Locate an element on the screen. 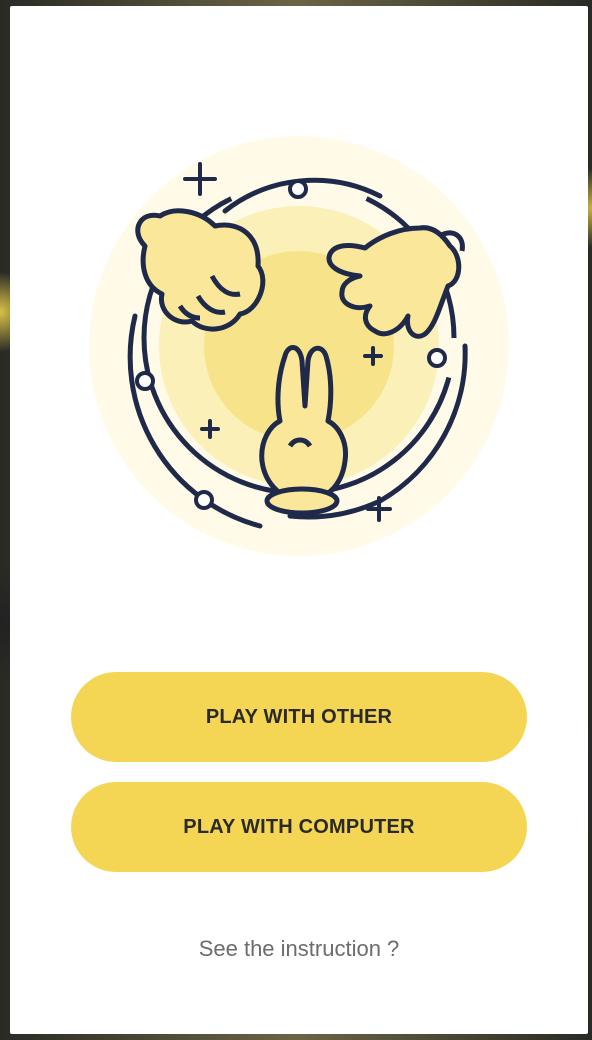  play-with-computer-button: PLAY WITH COMPUTER is located at coordinates (299, 827).